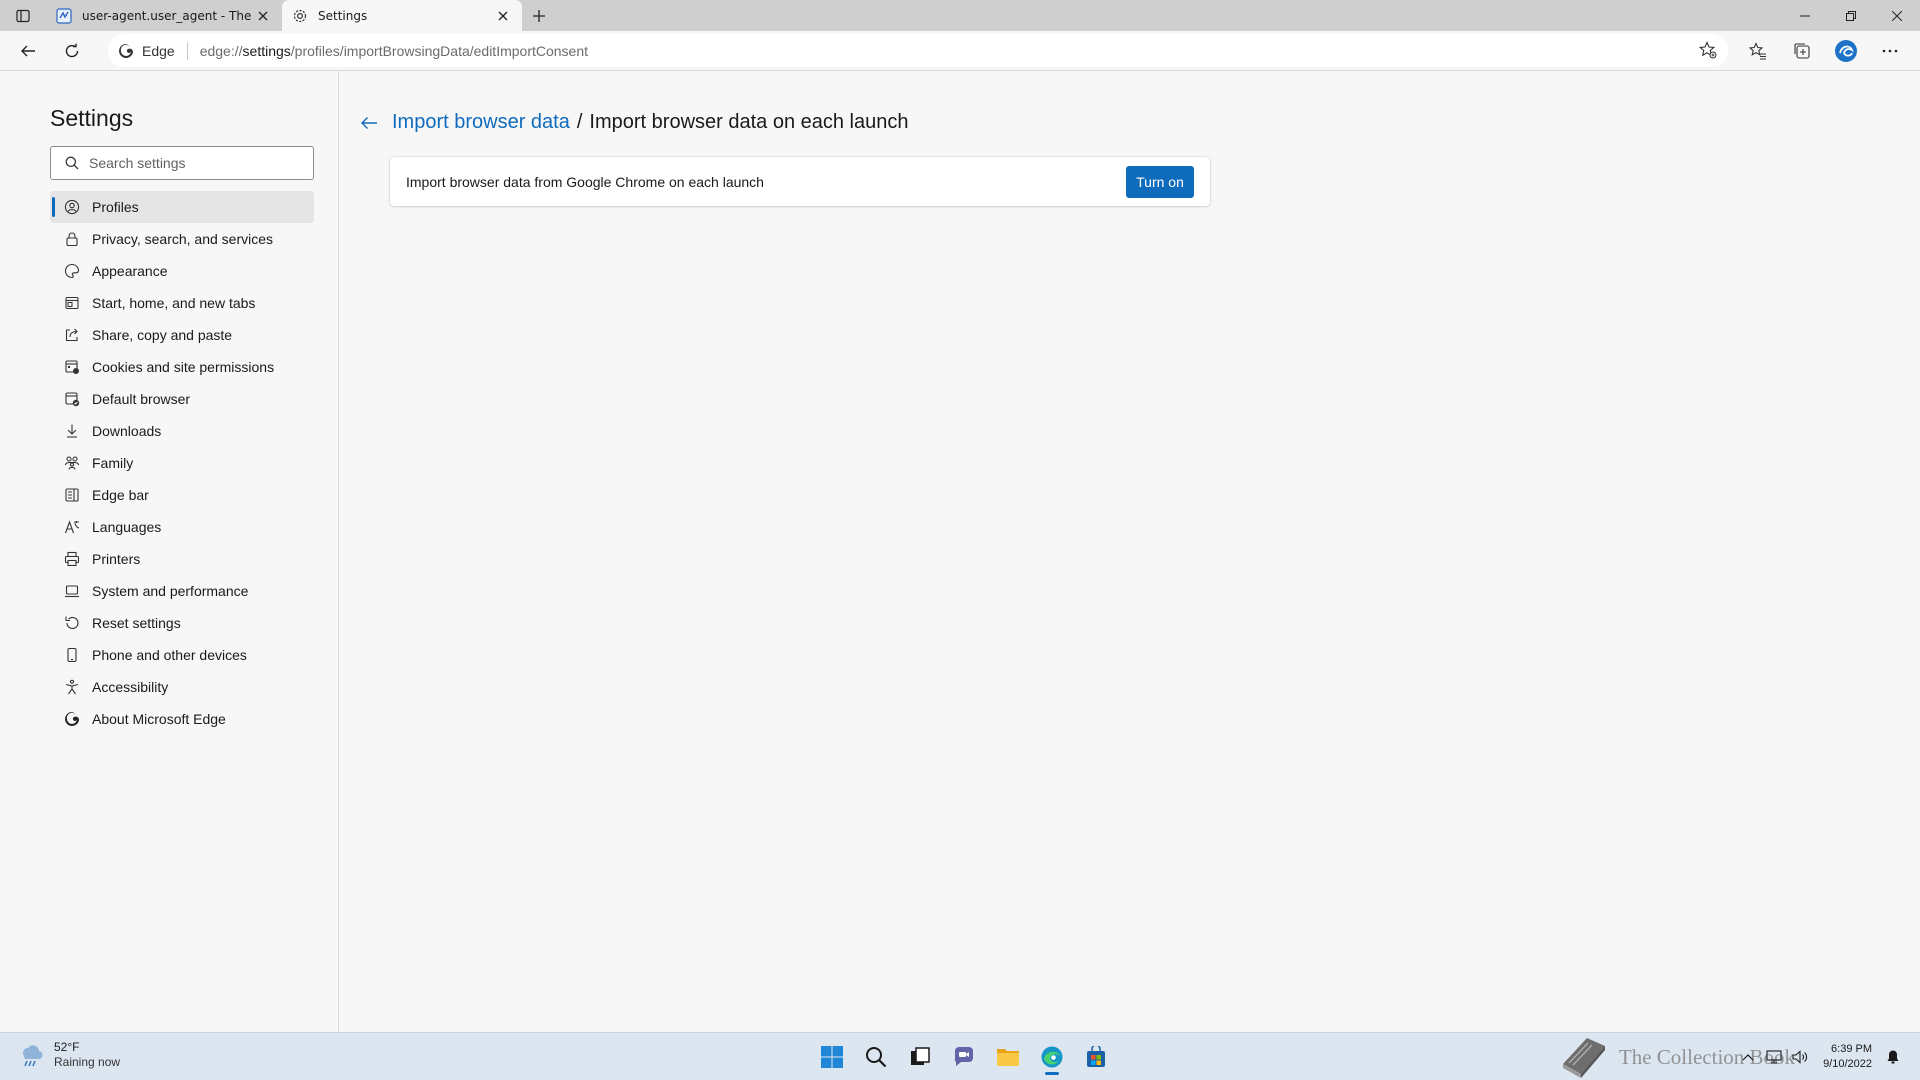  Describe the element at coordinates (72, 687) in the screenshot. I see `accessibility-icon` at that location.